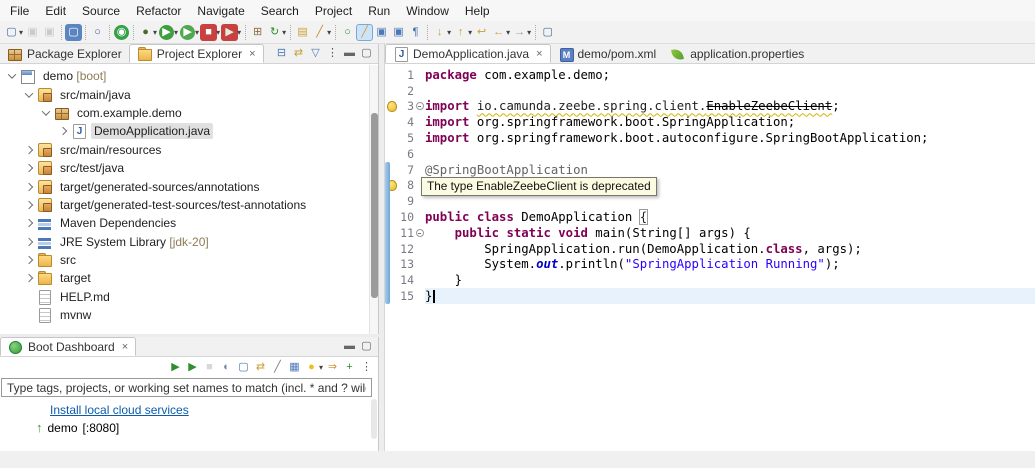 This screenshot has width=1035, height=468. Describe the element at coordinates (281, 53) in the screenshot. I see `collapse-all-icon: ⊟` at that location.